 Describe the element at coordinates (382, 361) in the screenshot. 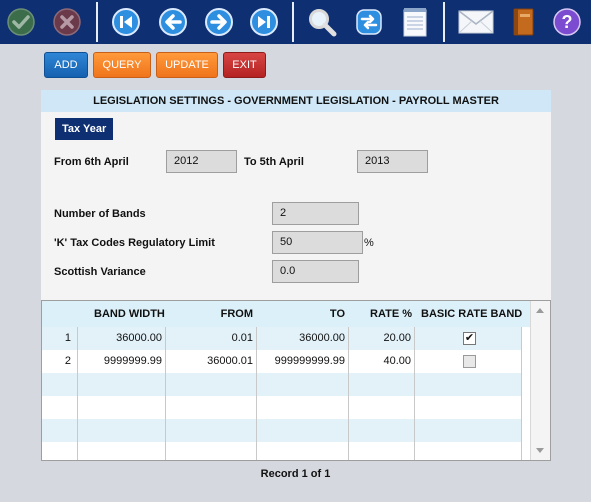

I see `rate-cell: 40.00` at that location.